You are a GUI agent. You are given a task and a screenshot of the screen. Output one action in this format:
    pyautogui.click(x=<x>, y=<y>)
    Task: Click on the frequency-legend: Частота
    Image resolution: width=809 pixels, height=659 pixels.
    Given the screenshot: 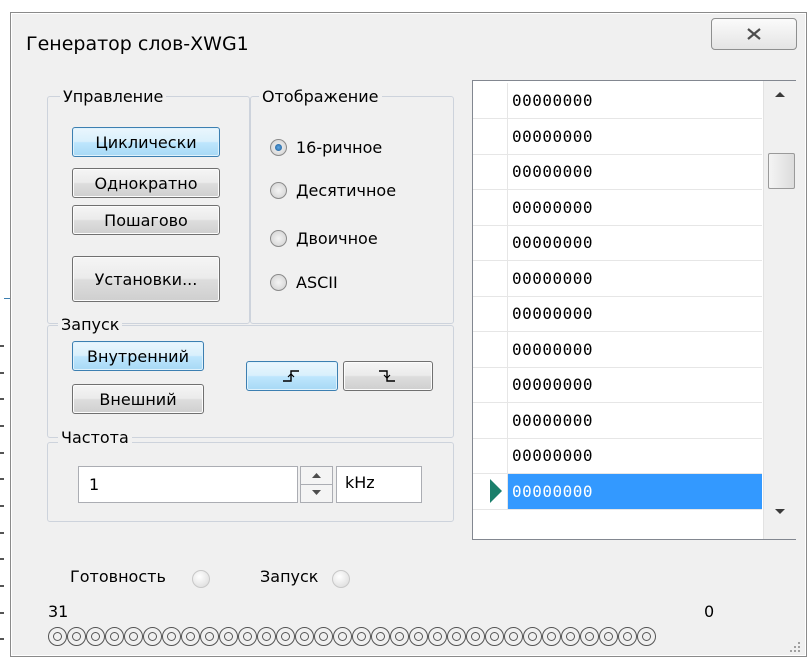 What is the action you would take?
    pyautogui.click(x=95, y=438)
    